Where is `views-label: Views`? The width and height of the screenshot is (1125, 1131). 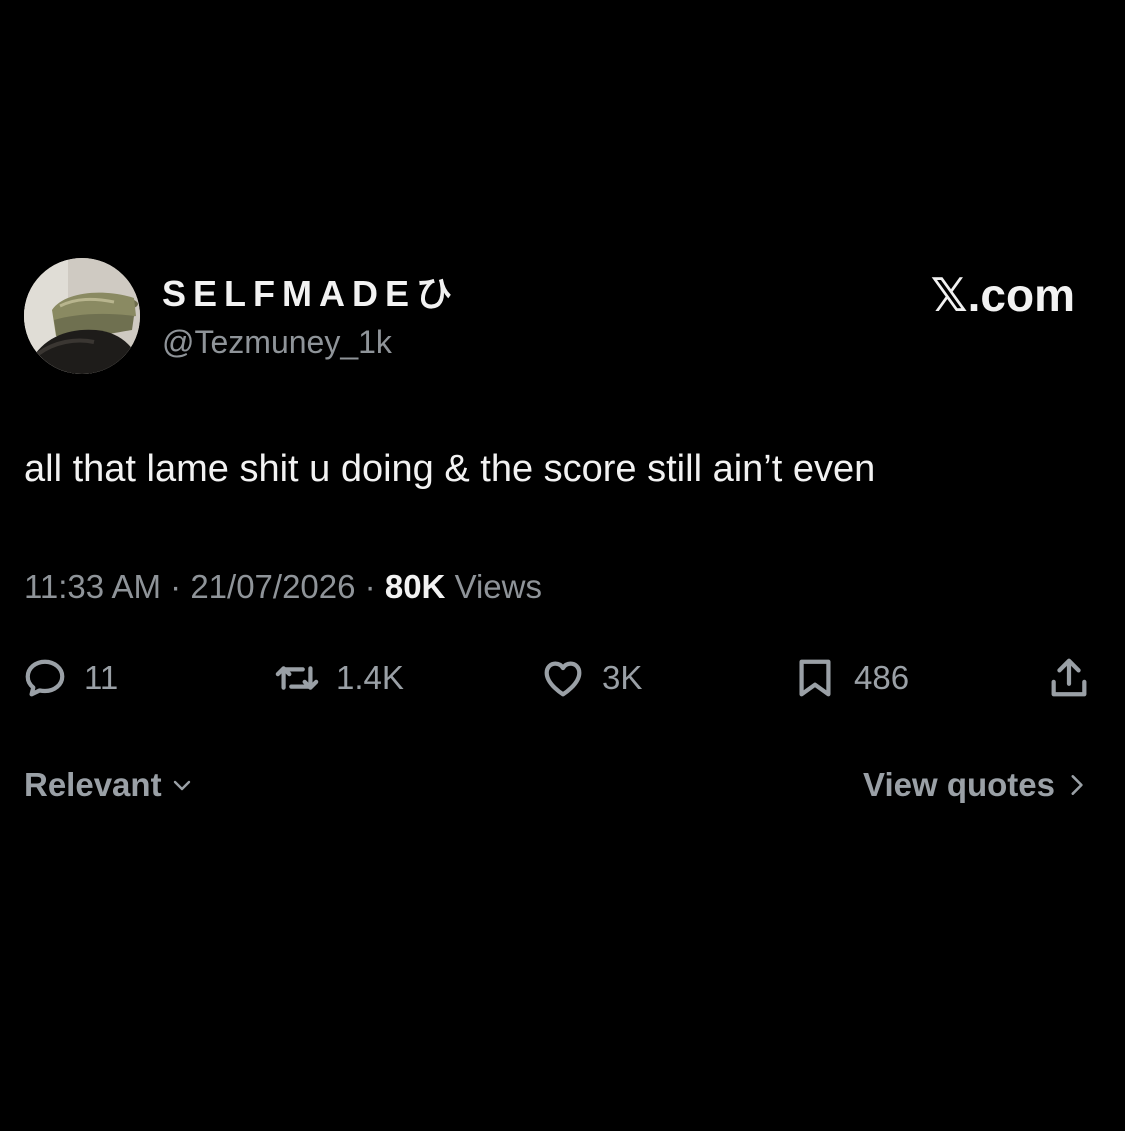 views-label: Views is located at coordinates (498, 586).